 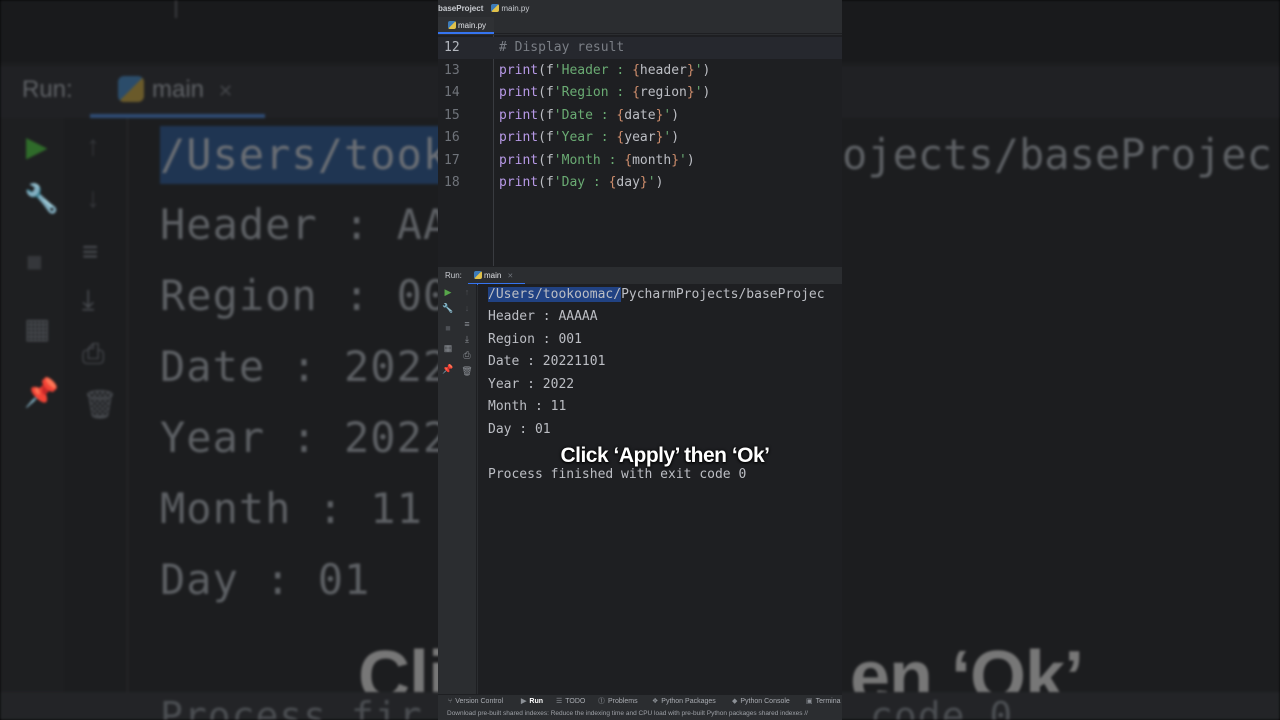 I want to click on console-line: Month : 11, so click(x=527, y=406).